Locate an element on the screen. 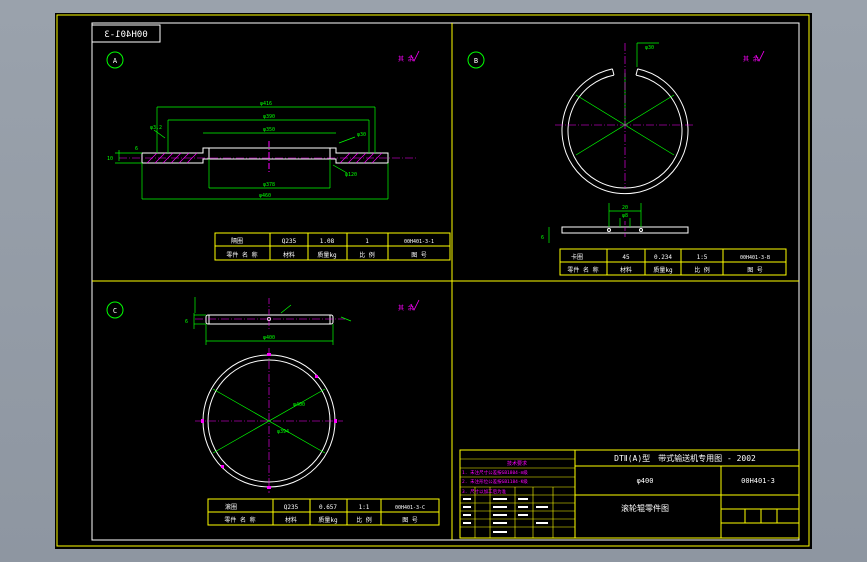 The height and width of the screenshot is (562, 867). dim-c-length: φ400 is located at coordinates (269, 338).